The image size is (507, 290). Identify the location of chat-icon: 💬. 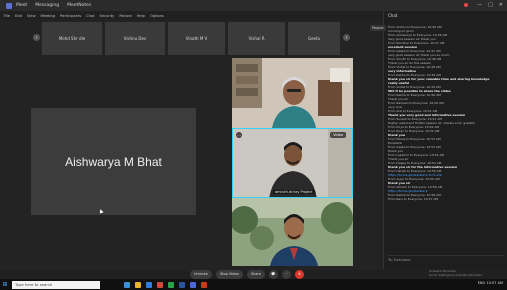
(273, 274).